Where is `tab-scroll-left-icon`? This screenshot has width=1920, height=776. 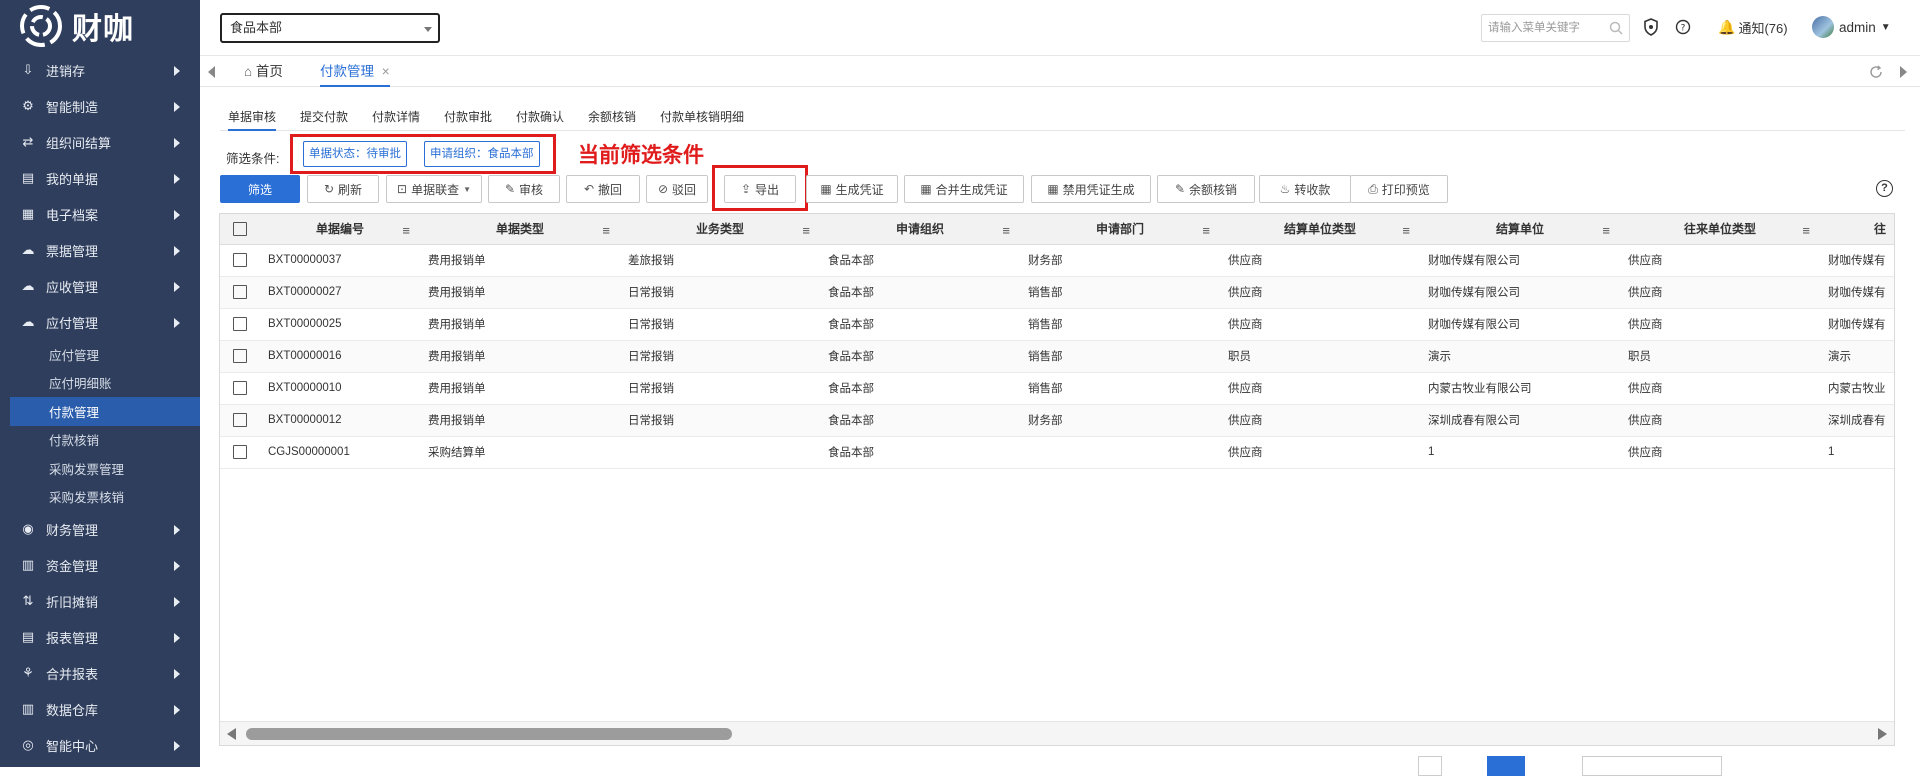 tab-scroll-left-icon is located at coordinates (211, 72).